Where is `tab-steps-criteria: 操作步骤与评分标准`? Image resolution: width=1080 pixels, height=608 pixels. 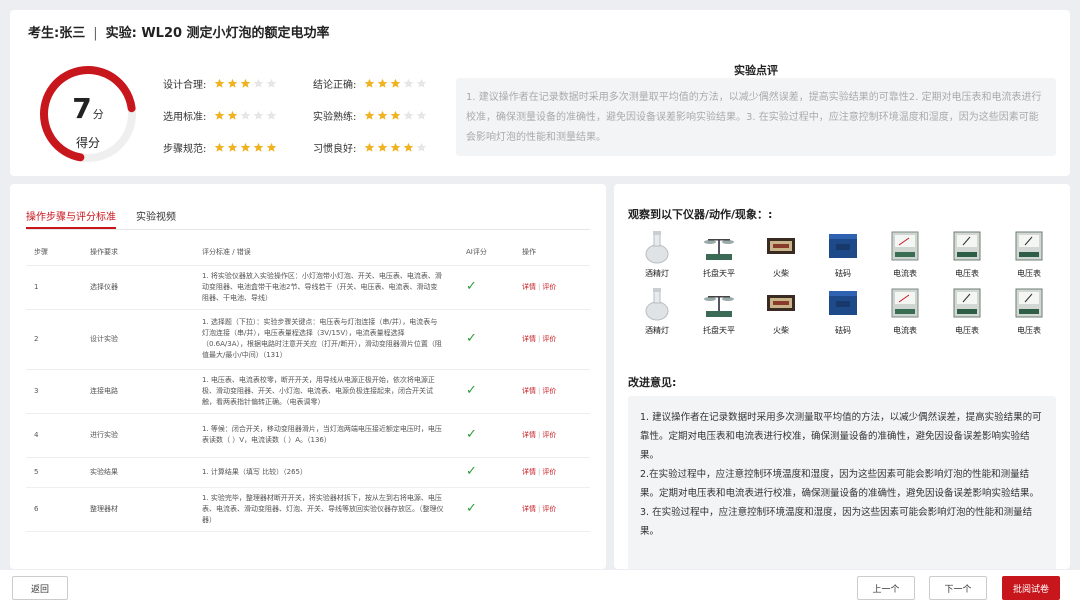
tab-steps-criteria: 操作步骤与评分标准 is located at coordinates (71, 216).